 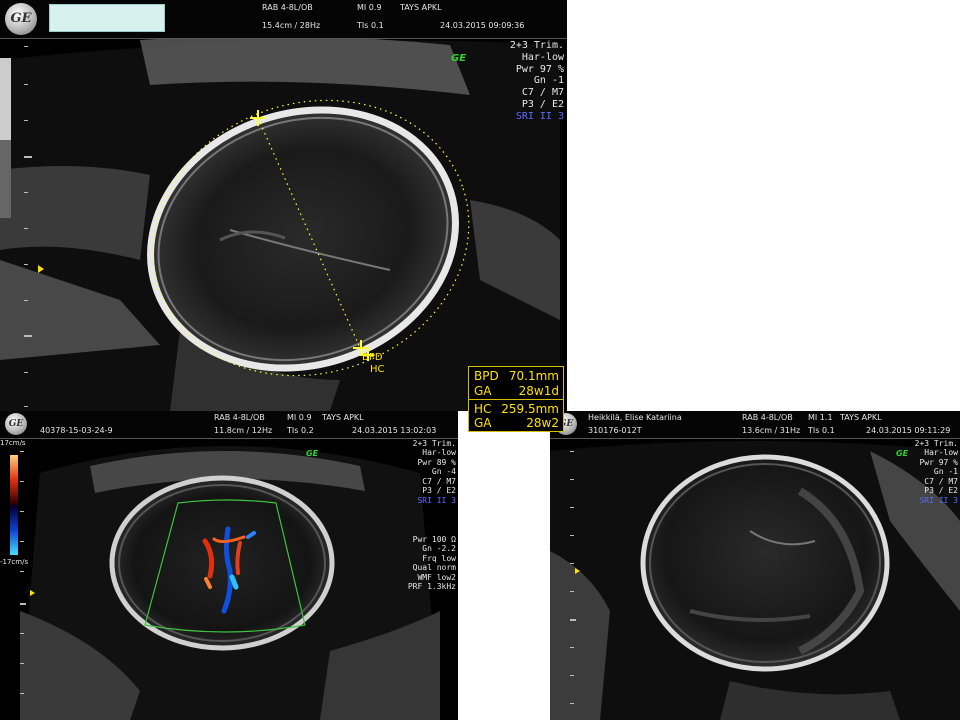 What do you see at coordinates (431, 587) in the screenshot?
I see `doppler-prf: PRF 1.3kHz` at bounding box center [431, 587].